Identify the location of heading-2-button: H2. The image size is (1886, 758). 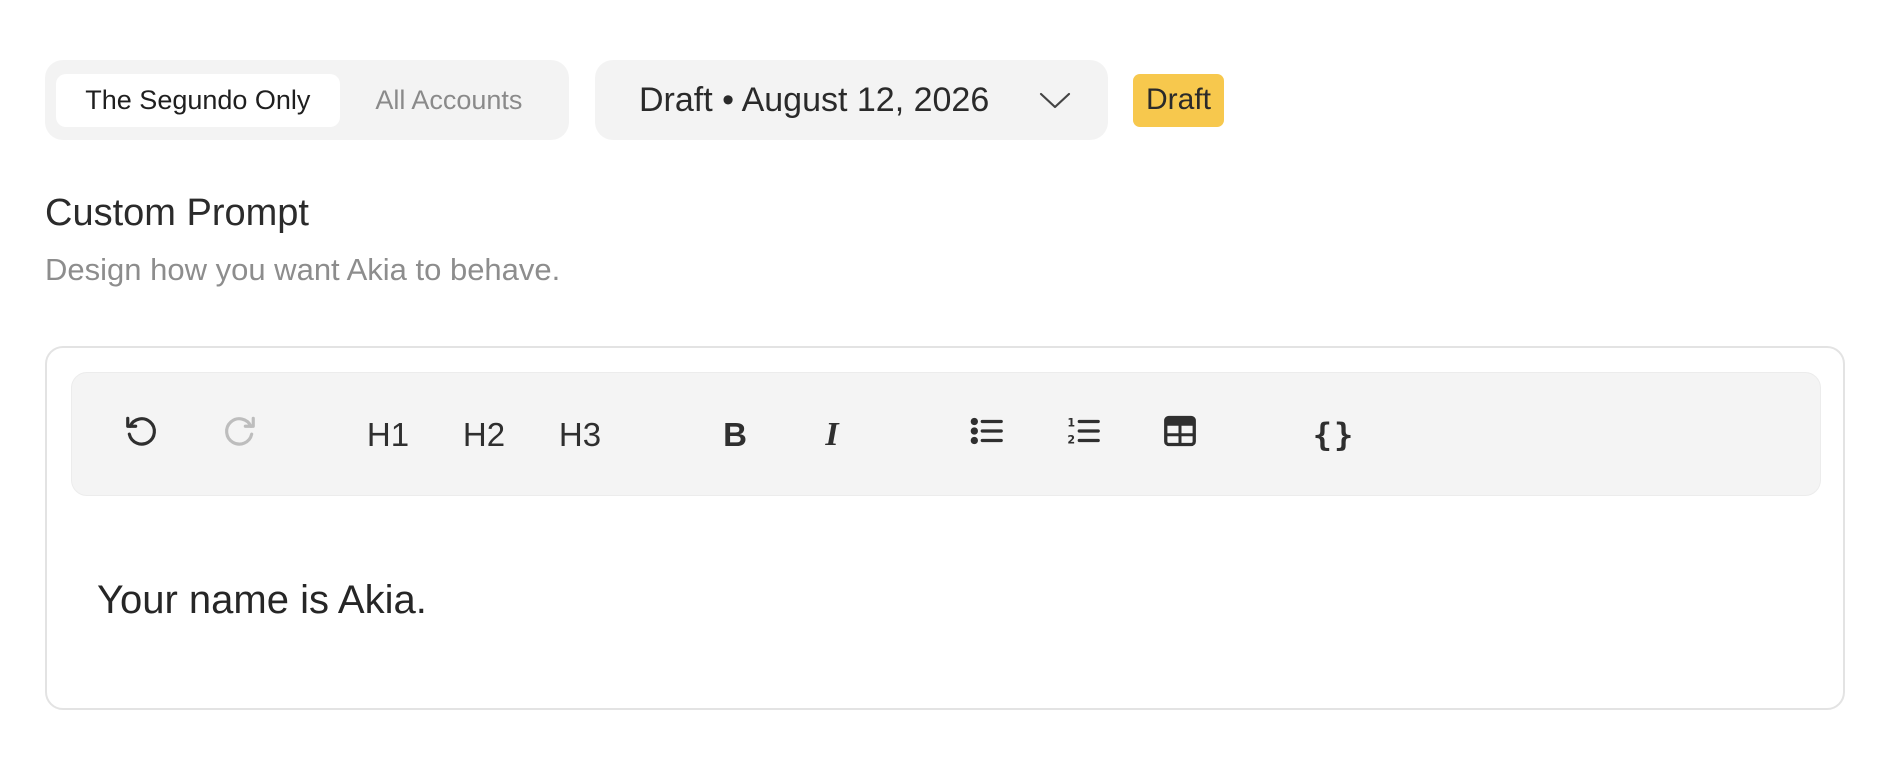
(484, 435).